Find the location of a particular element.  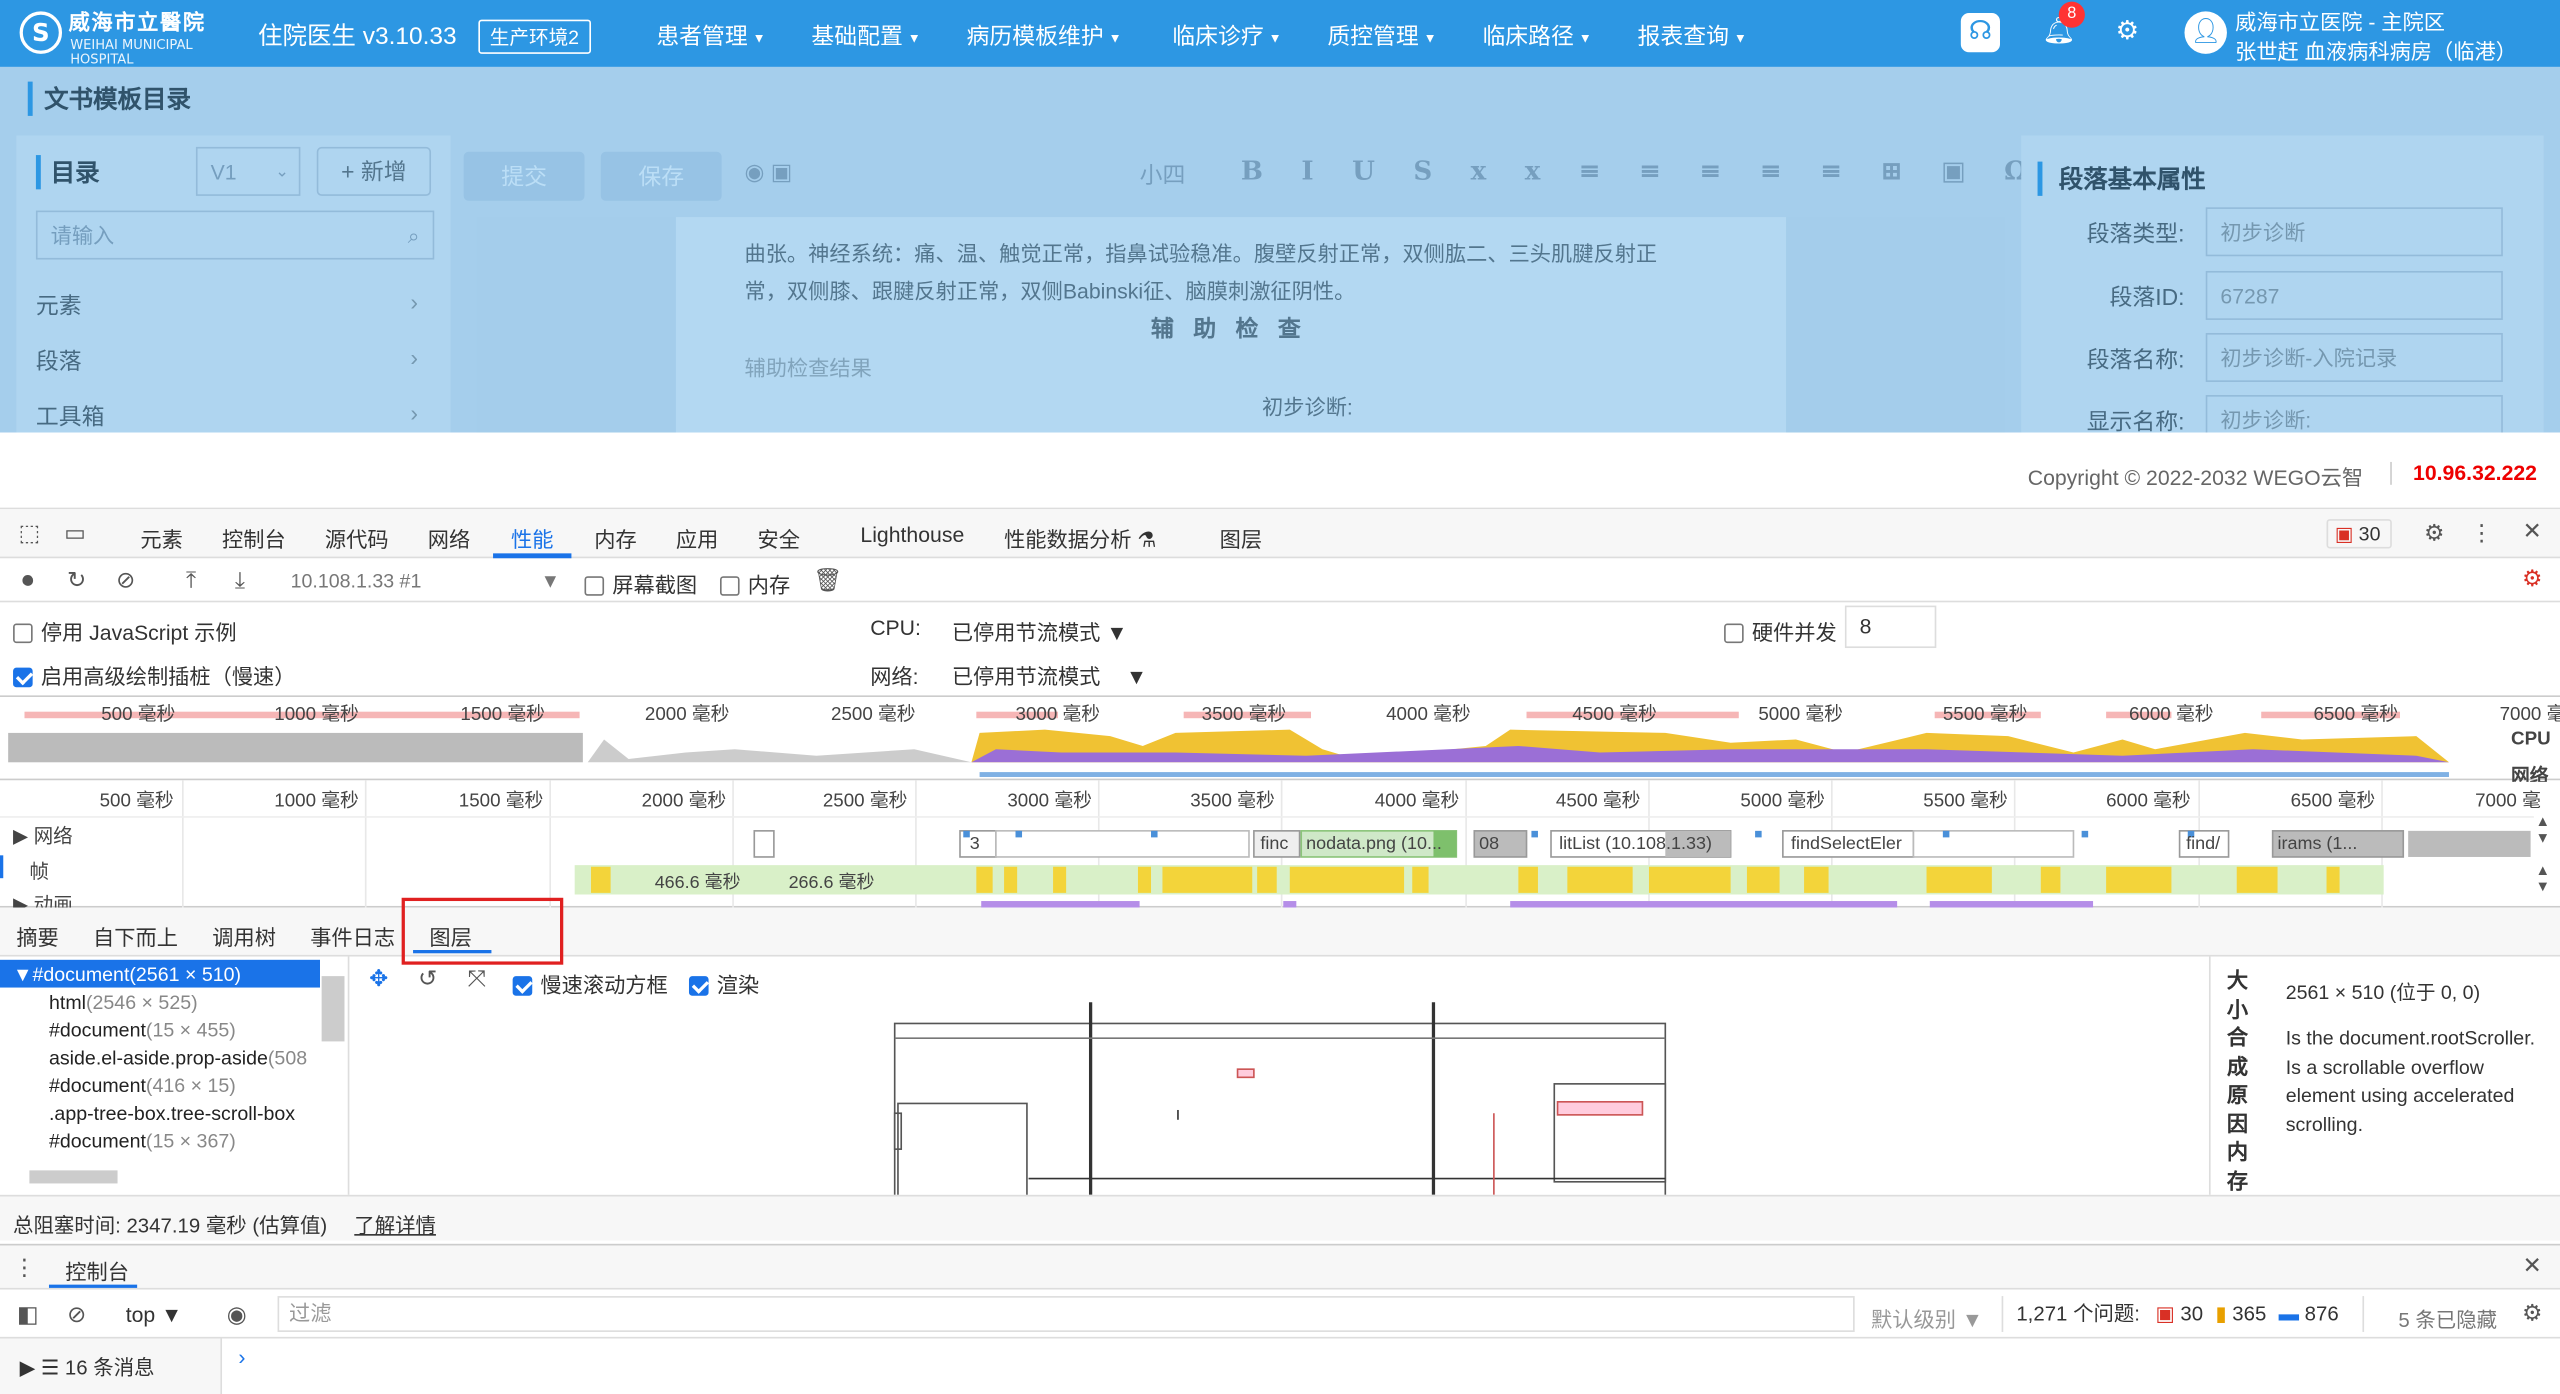

record-icon: ⏺ is located at coordinates (27, 580).